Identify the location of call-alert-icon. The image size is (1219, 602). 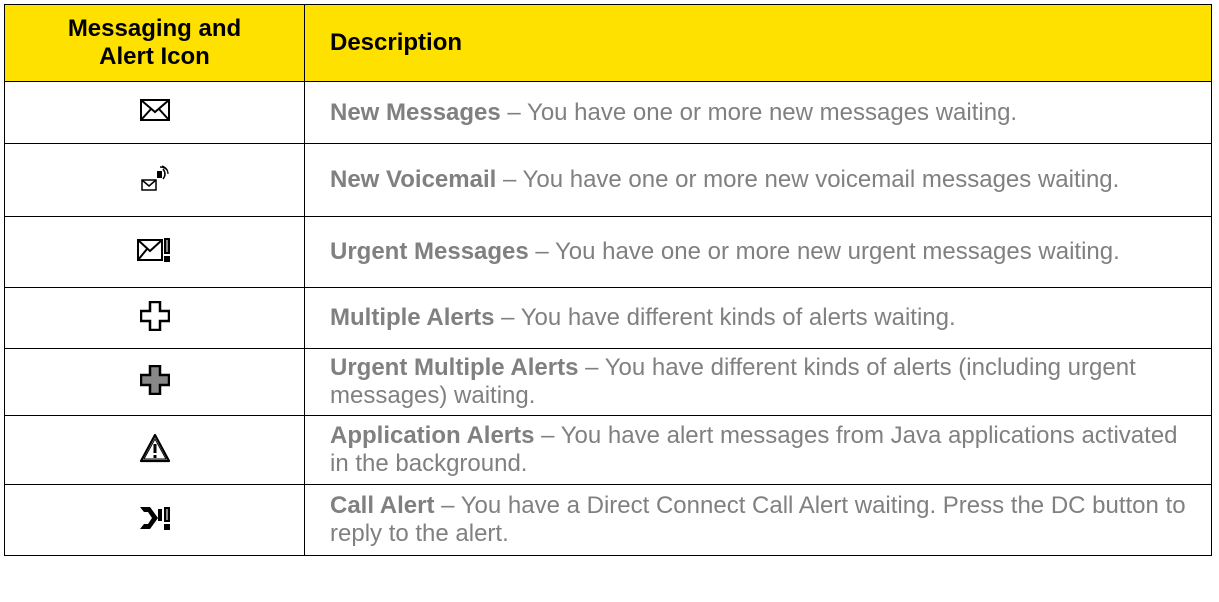
(155, 518).